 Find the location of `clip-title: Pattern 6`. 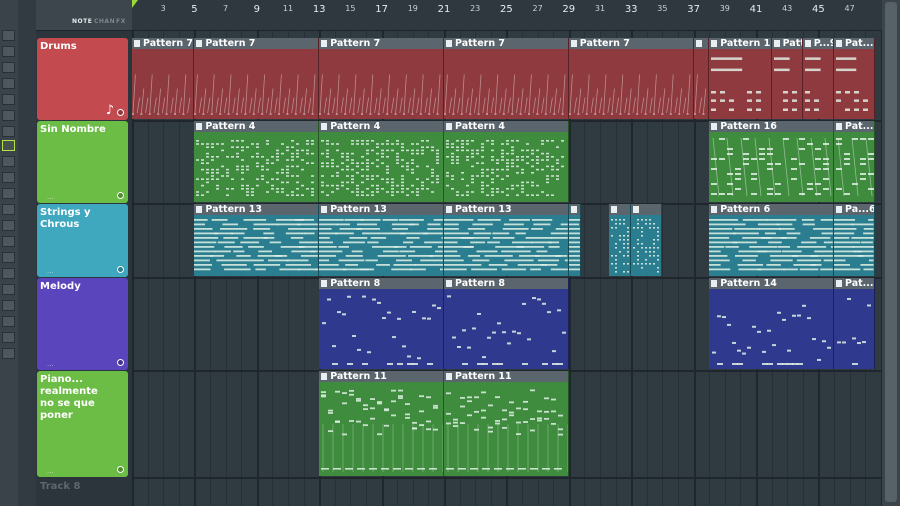

clip-title: Pattern 6 is located at coordinates (771, 209).